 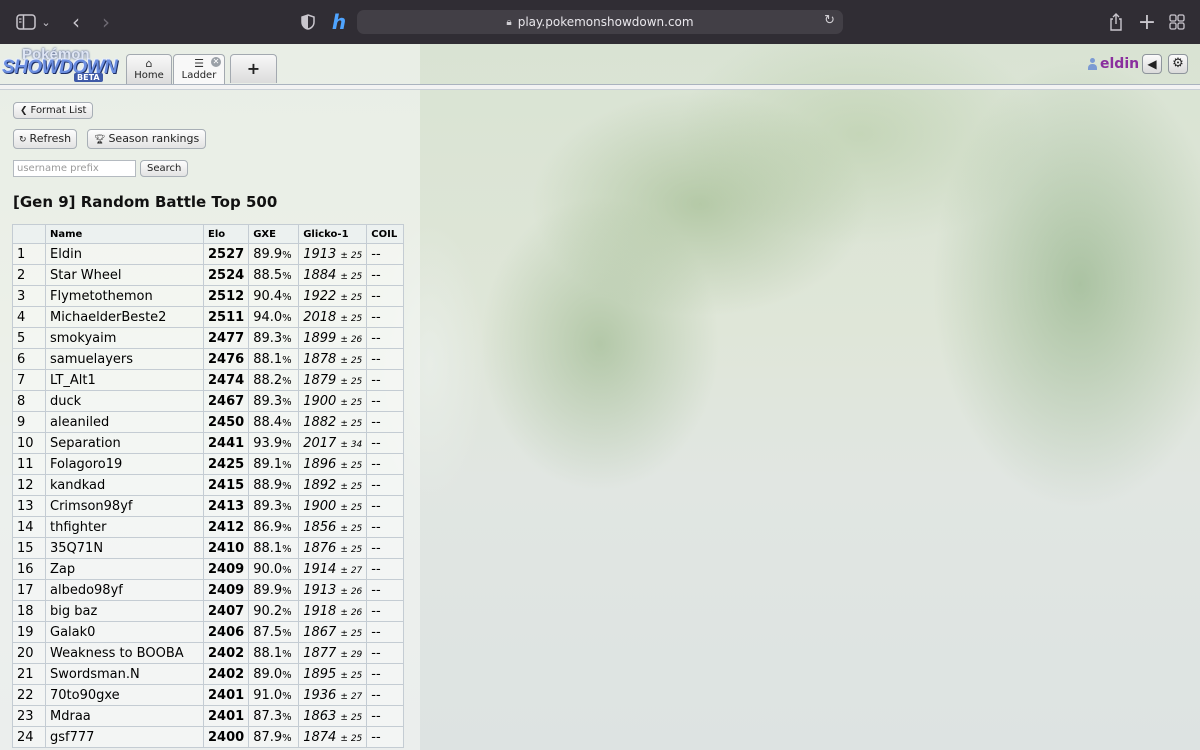 I want to click on table-row: 16 Zap 2409 90.0% 1914 ± 27 --, so click(x=208, y=569).